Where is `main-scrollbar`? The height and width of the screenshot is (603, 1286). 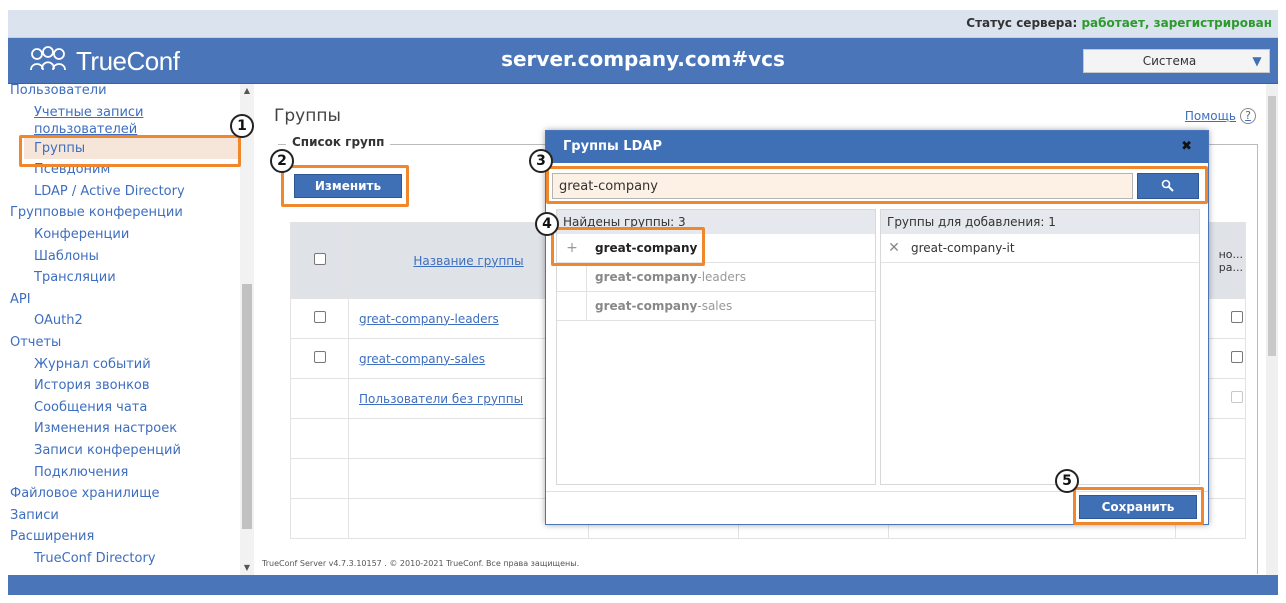 main-scrollbar is located at coordinates (1272, 329).